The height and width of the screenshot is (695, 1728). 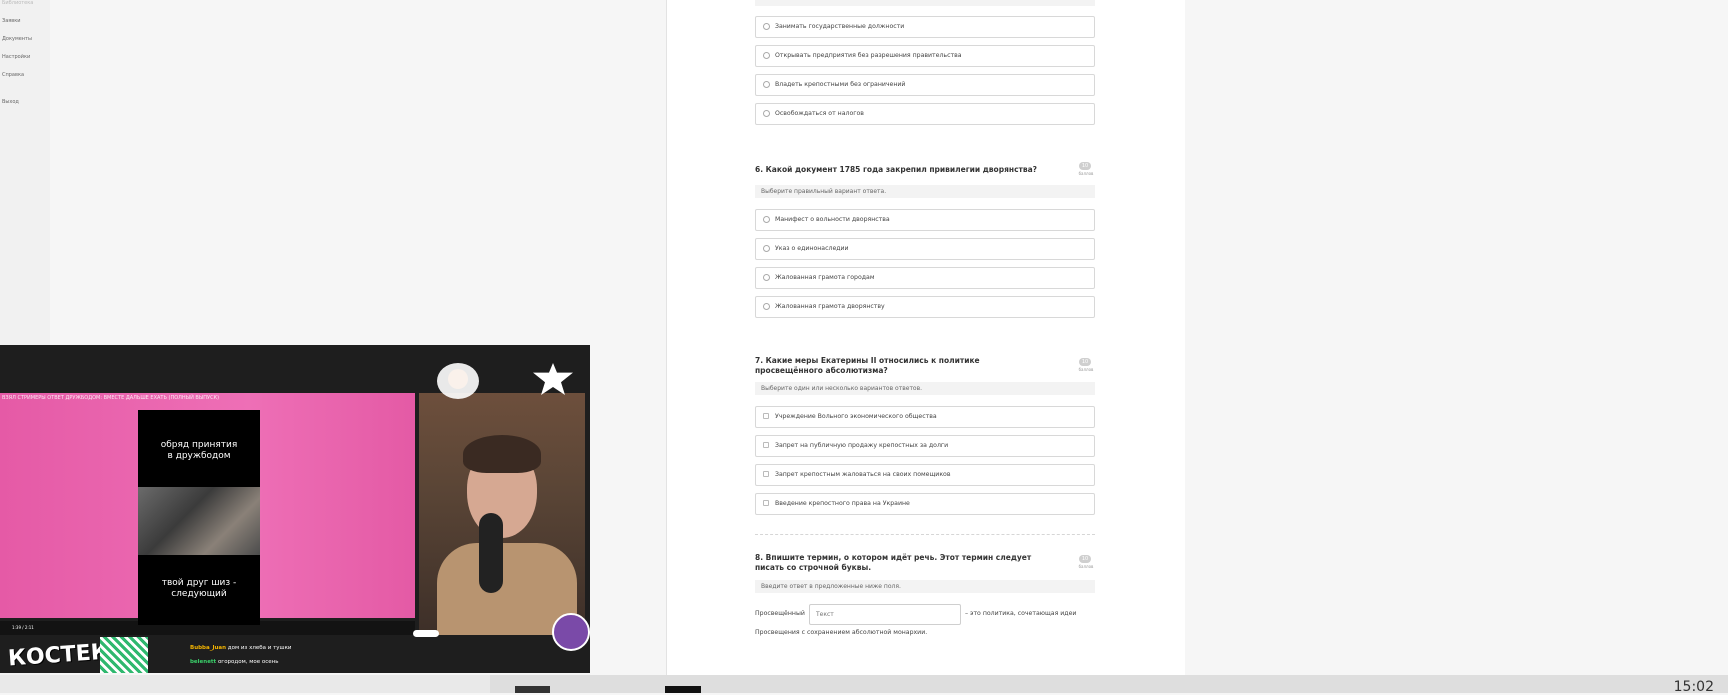 What do you see at coordinates (13, 75) in the screenshot?
I see `sidebar-item-help: Справка` at bounding box center [13, 75].